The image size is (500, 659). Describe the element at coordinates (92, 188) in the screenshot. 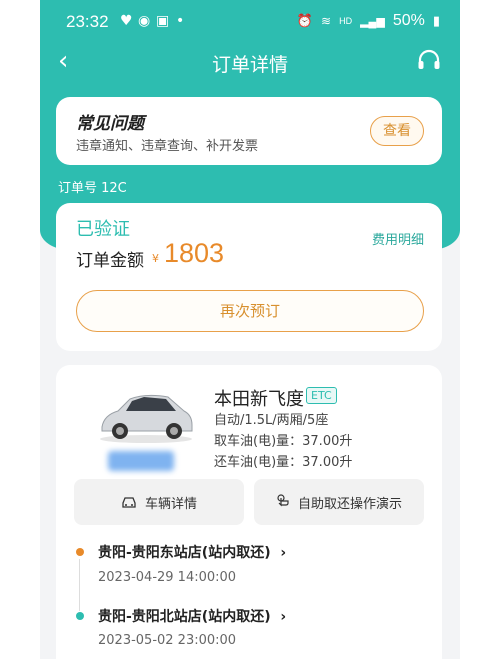

I see `order-number: 订单号 12C` at that location.